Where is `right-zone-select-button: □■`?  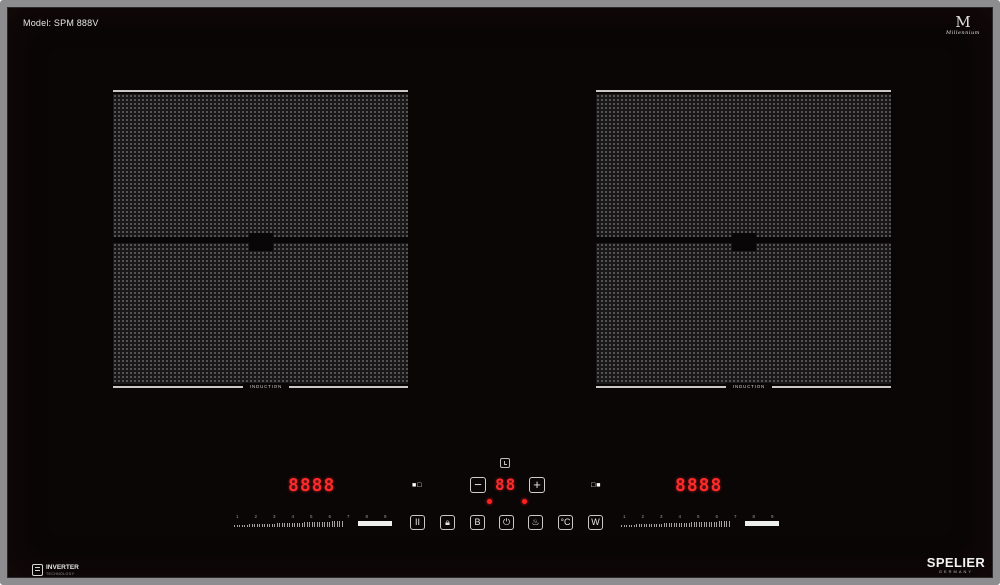 right-zone-select-button: □■ is located at coordinates (596, 485).